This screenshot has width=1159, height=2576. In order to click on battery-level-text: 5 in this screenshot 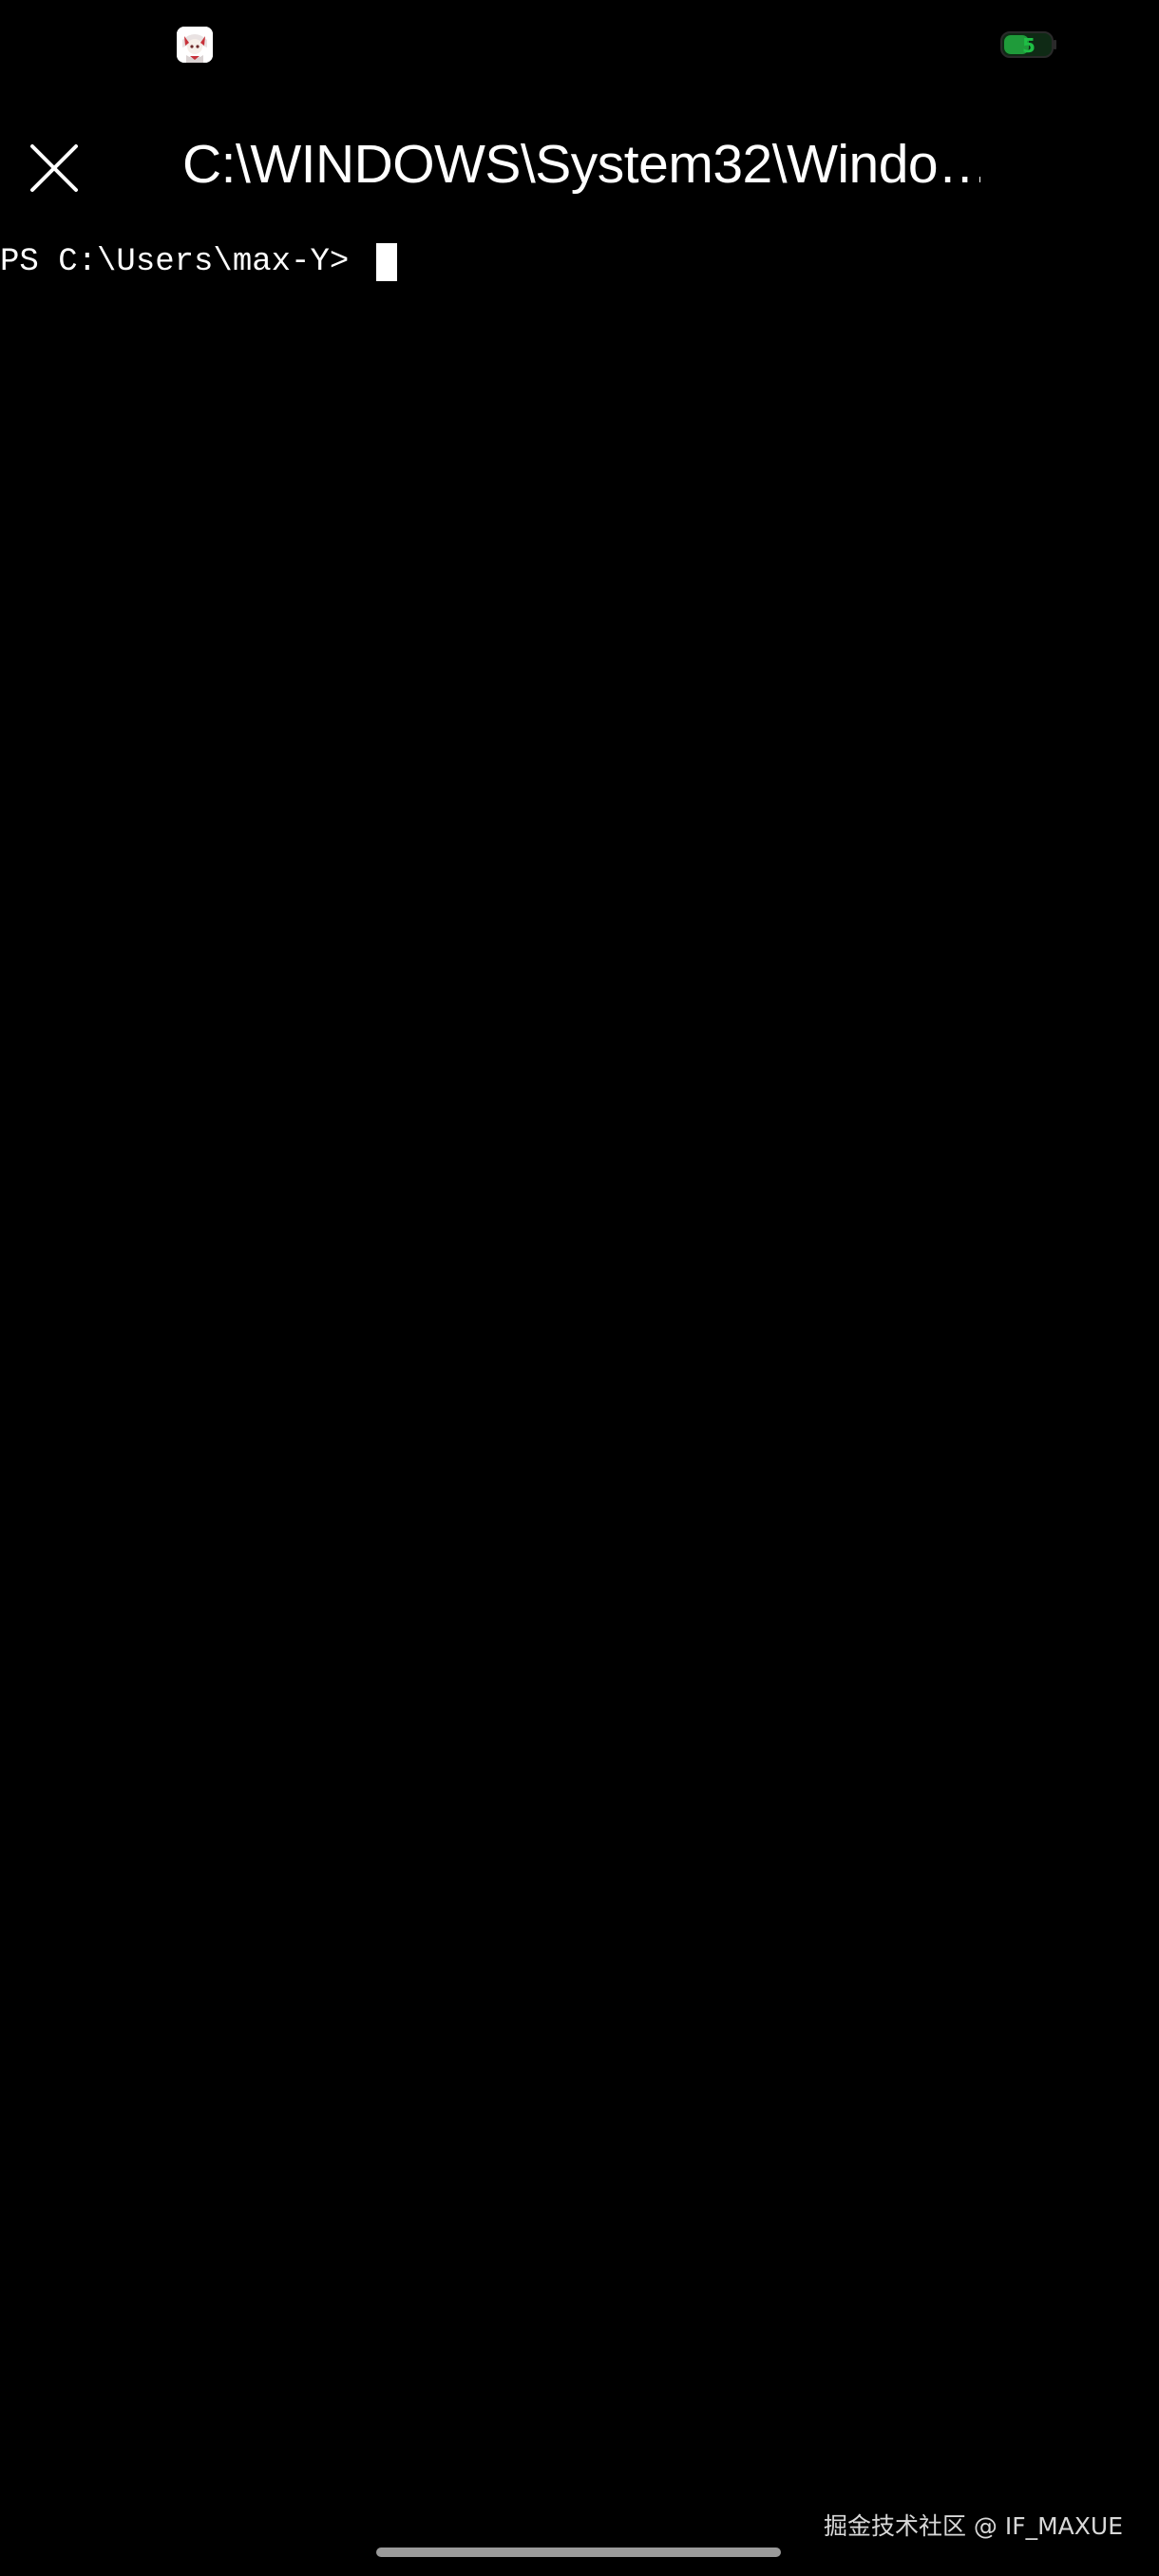, I will do `click(1029, 45)`.